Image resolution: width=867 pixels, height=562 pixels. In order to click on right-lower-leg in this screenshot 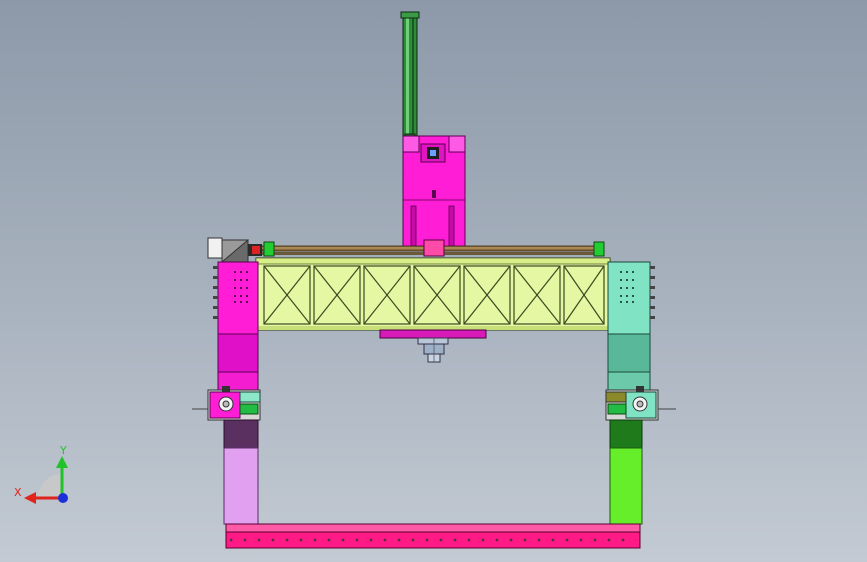, I will do `click(626, 472)`.